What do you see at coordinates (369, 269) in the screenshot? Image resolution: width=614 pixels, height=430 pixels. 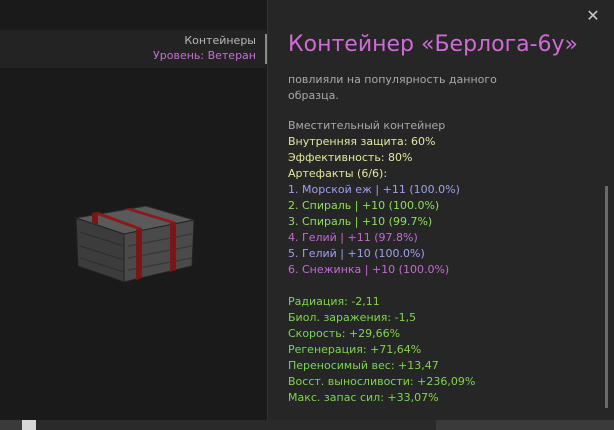 I see `artifact-item: 6. Снежинка | +10 (100.0%)` at bounding box center [369, 269].